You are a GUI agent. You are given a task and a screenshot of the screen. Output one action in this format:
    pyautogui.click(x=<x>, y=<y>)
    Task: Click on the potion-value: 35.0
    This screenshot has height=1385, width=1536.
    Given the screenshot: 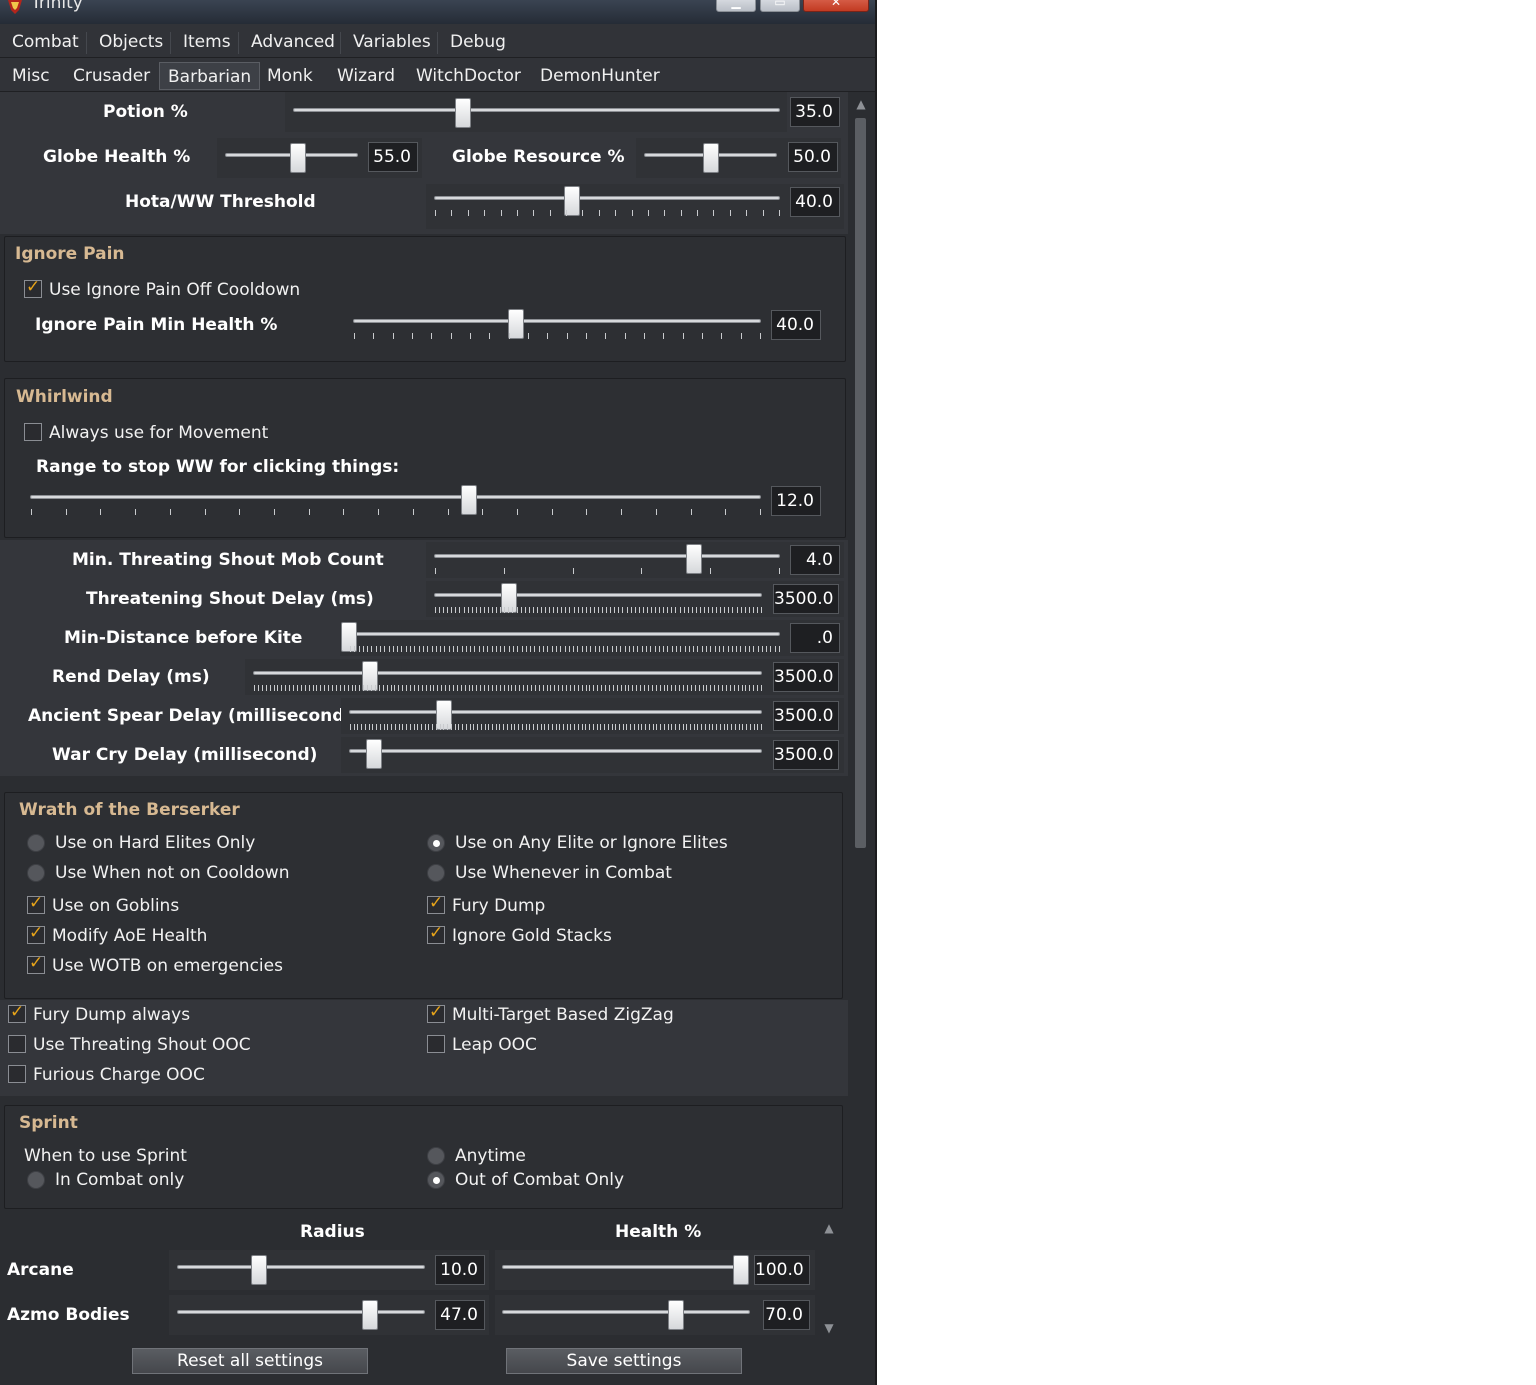 What is the action you would take?
    pyautogui.click(x=815, y=112)
    